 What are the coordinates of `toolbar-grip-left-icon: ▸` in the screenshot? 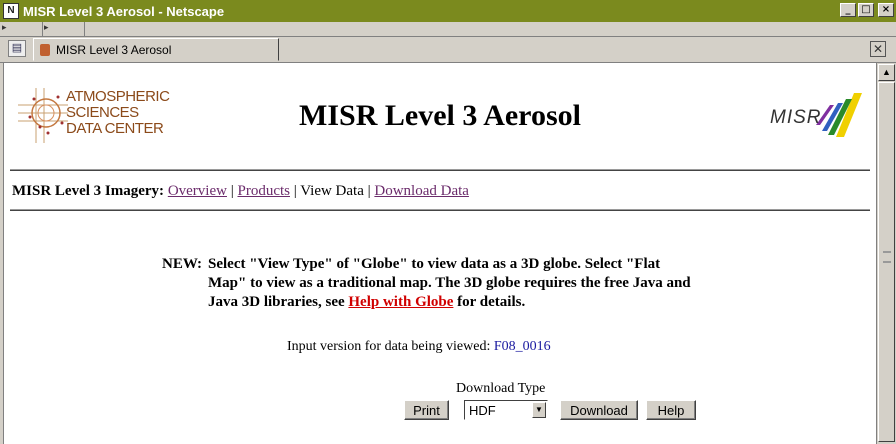 It's located at (22, 29).